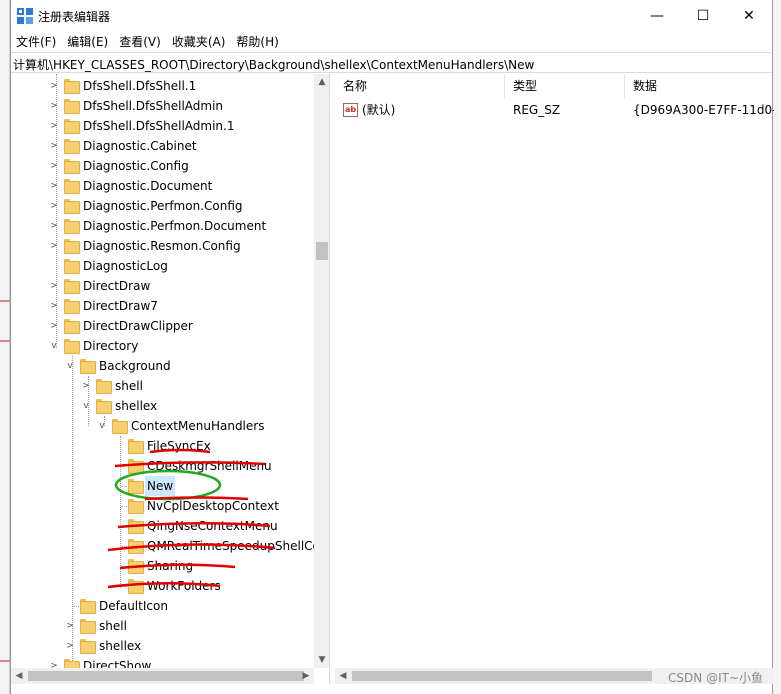 The width and height of the screenshot is (781, 694). What do you see at coordinates (565, 86) in the screenshot?
I see `column-header-type: 类型` at bounding box center [565, 86].